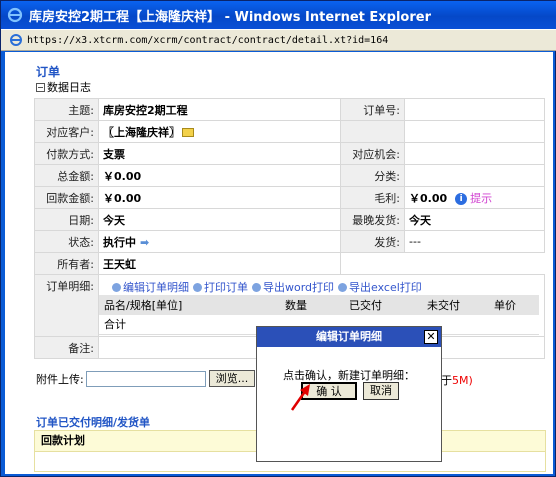  Describe the element at coordinates (197, 287) in the screenshot. I see `print-icon` at that location.